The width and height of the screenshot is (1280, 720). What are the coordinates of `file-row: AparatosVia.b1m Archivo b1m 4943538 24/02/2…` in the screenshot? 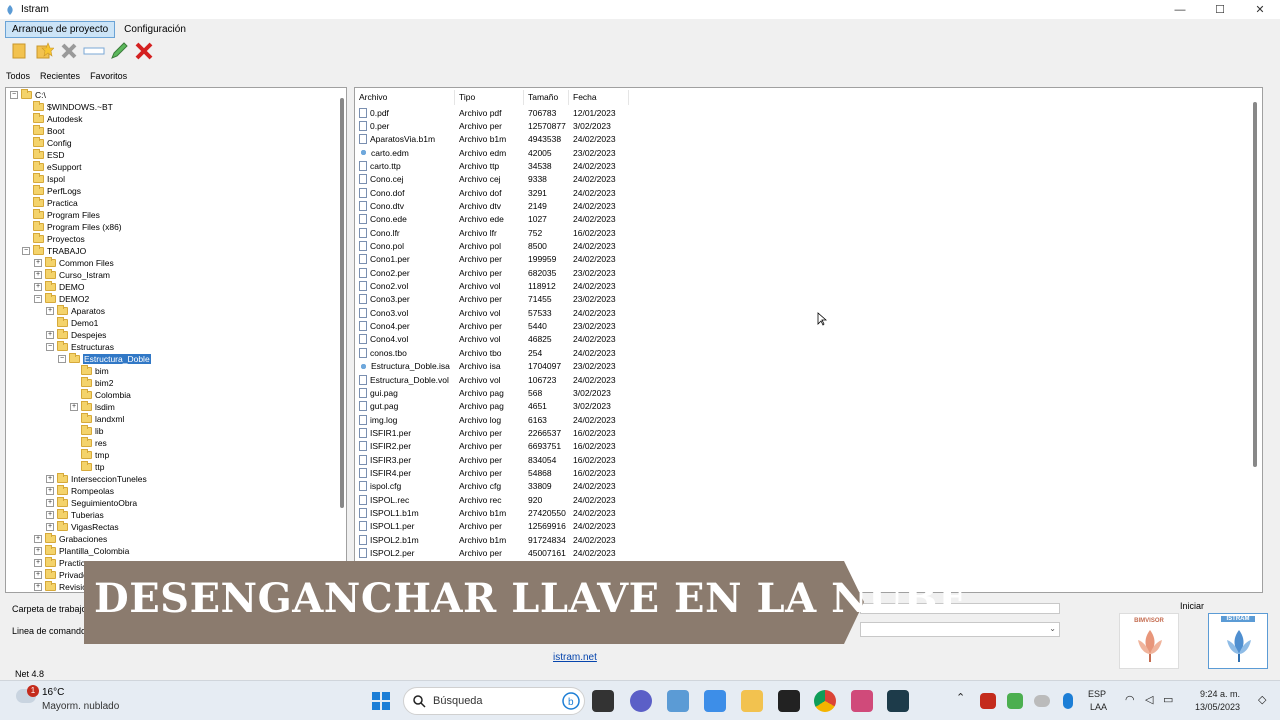 It's located at (492, 139).